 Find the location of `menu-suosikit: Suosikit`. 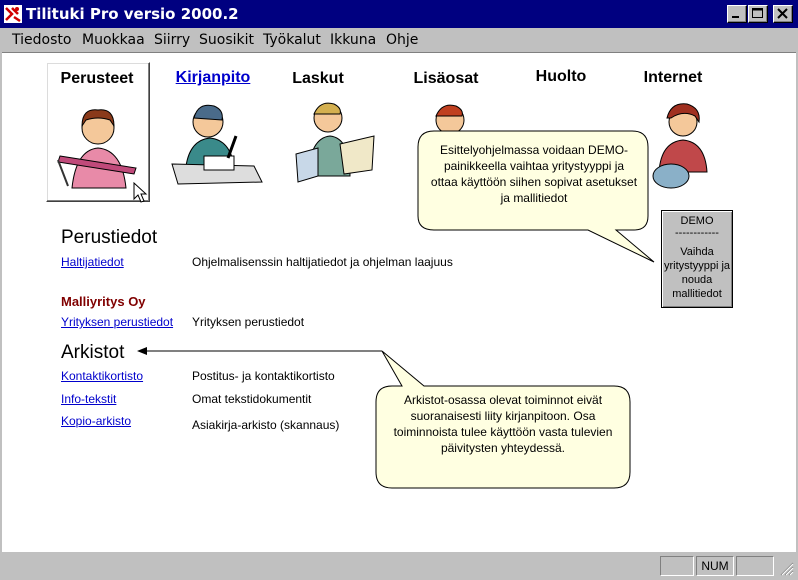

menu-suosikit: Suosikit is located at coordinates (226, 40).